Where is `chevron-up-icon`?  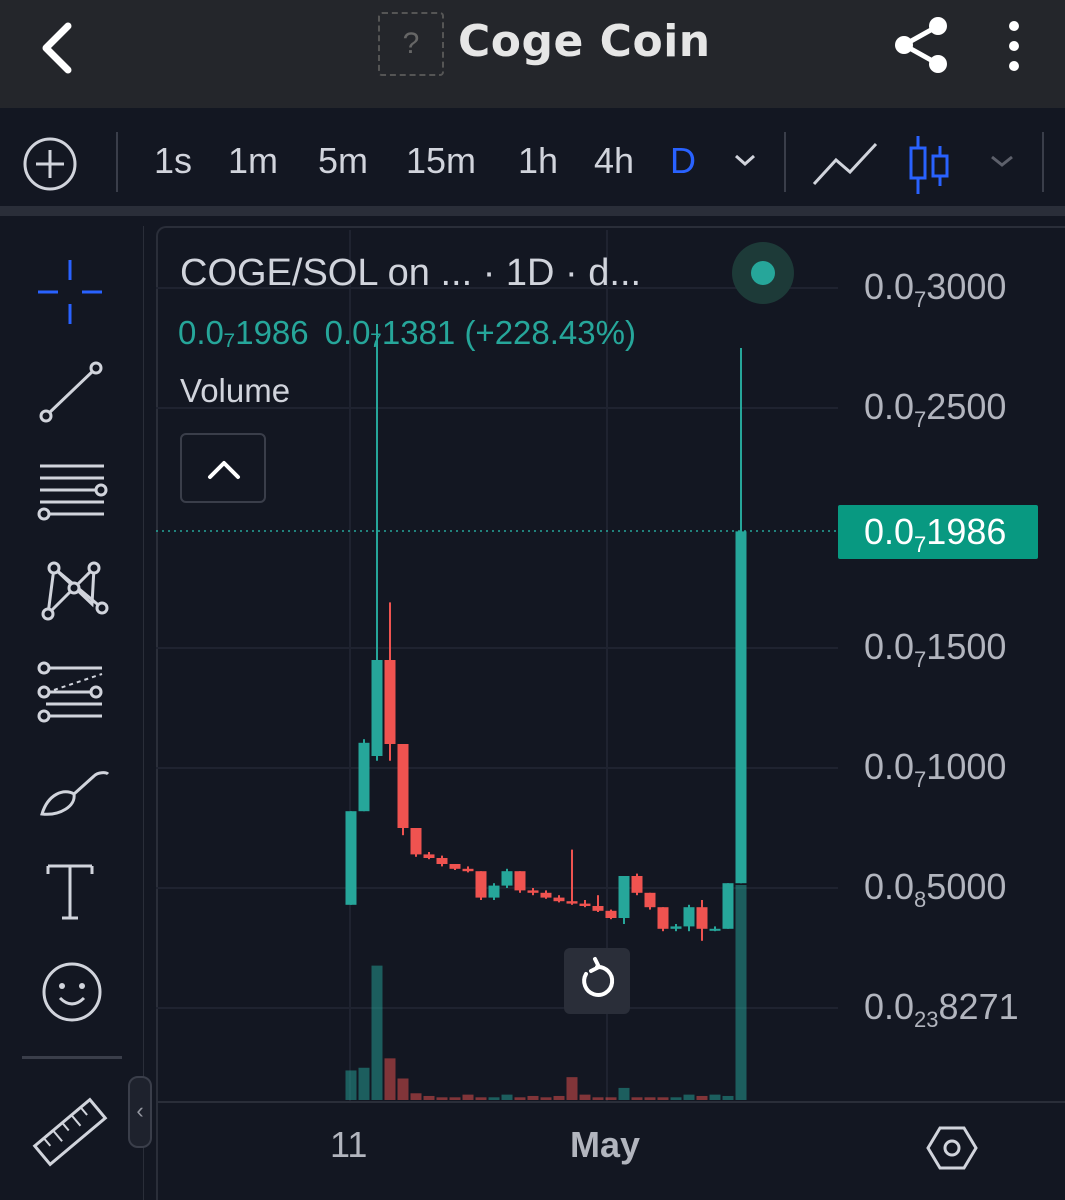 chevron-up-icon is located at coordinates (224, 470).